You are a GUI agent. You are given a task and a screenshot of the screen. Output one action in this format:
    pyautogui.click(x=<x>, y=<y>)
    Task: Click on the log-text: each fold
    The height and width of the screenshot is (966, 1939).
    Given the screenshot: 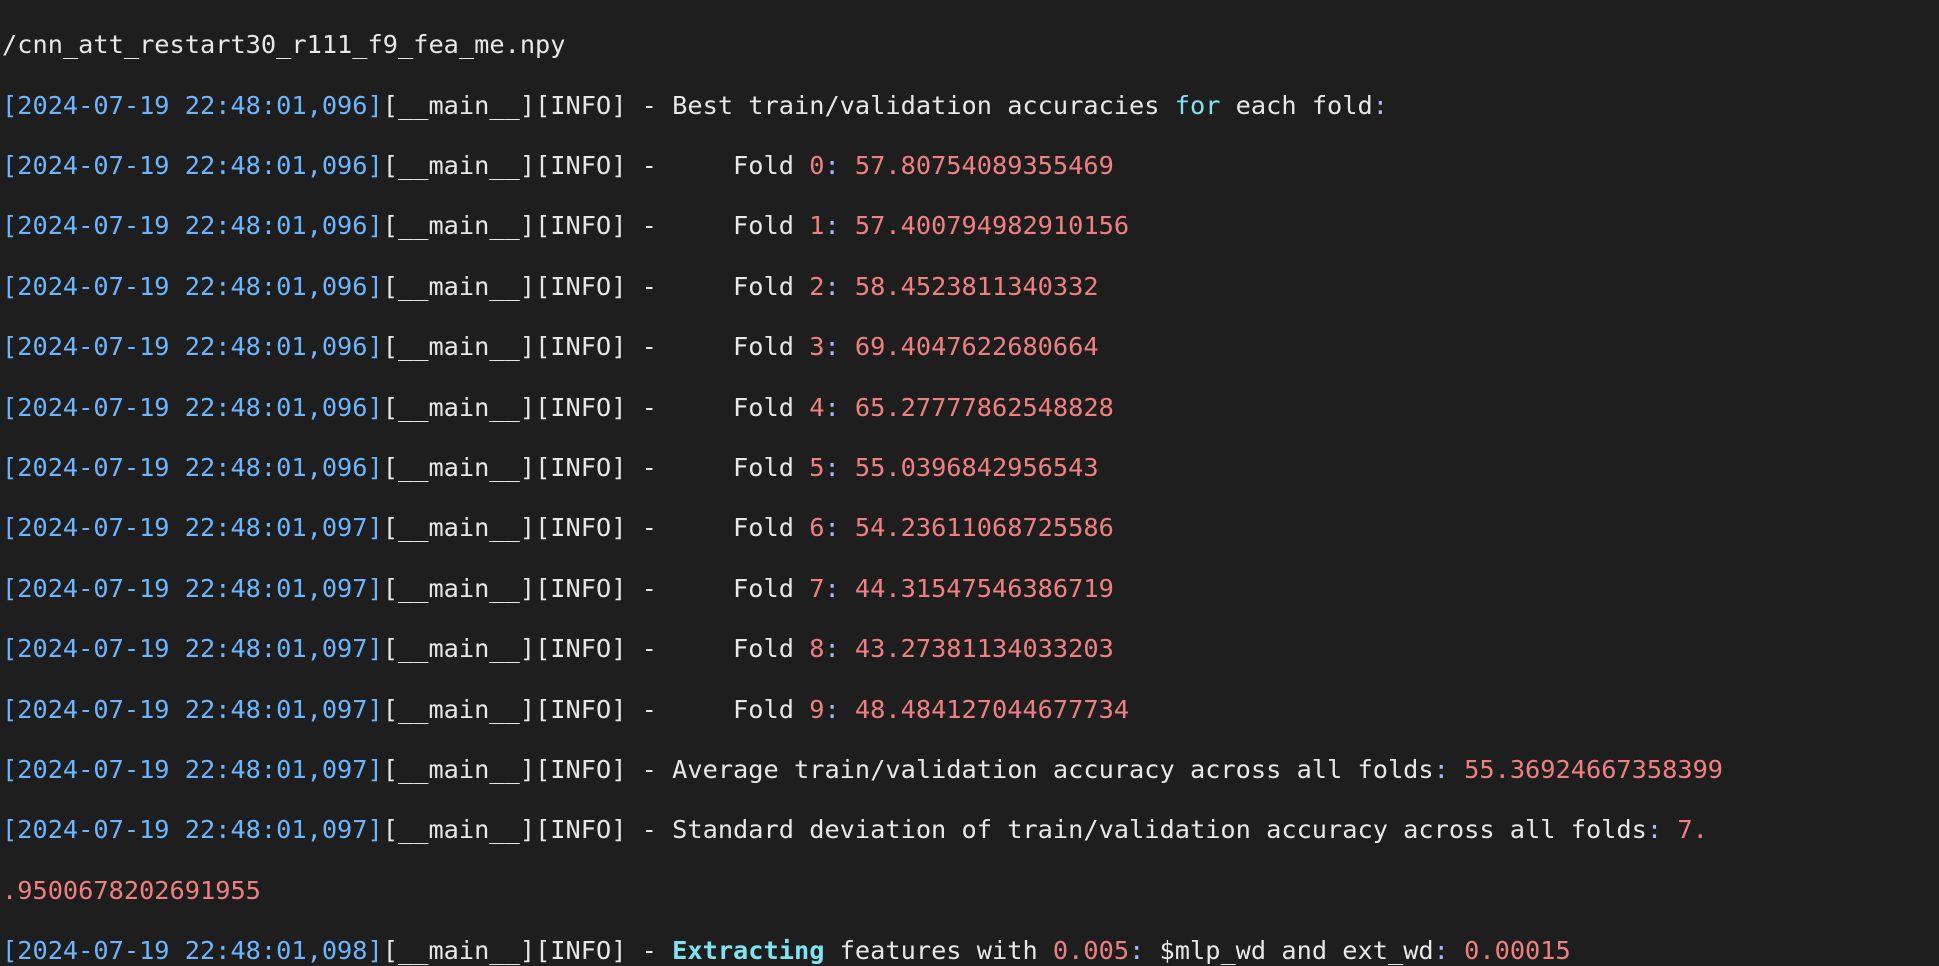 What is the action you would take?
    pyautogui.click(x=1296, y=105)
    